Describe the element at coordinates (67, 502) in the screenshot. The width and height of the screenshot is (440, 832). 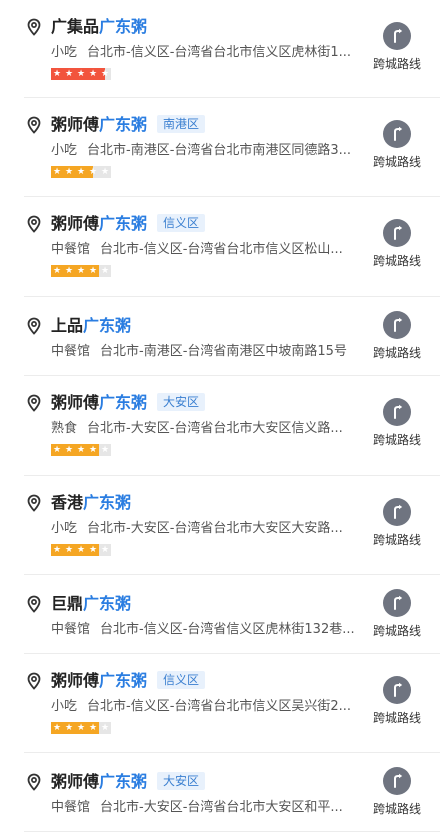
I see `place-name-prefix: 香港` at that location.